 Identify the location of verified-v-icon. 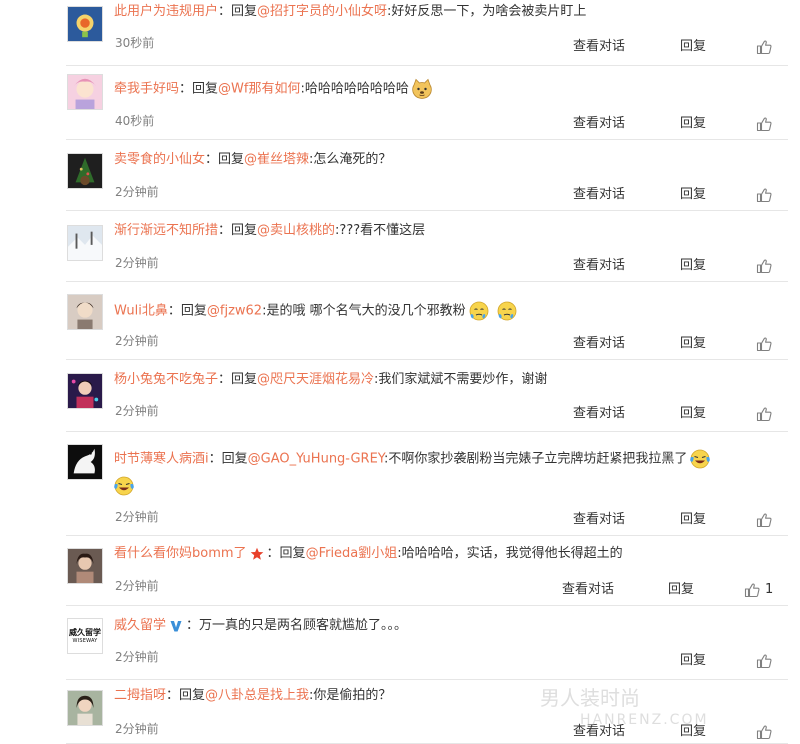
(176, 626).